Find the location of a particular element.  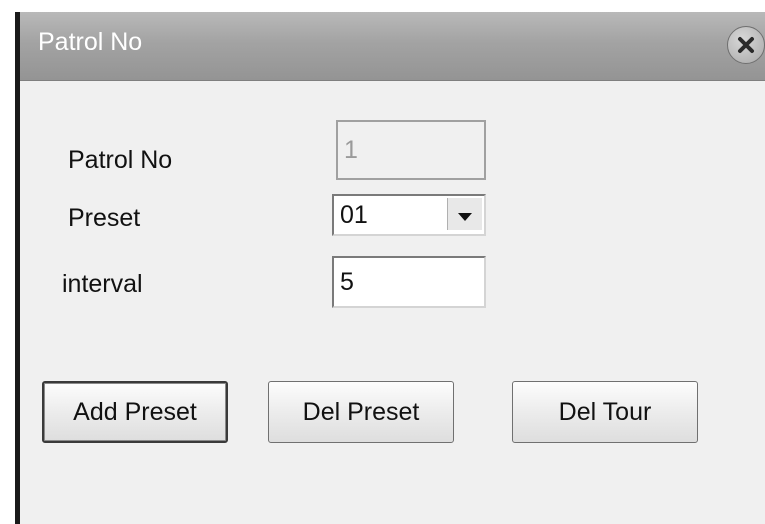

close-button is located at coordinates (746, 45).